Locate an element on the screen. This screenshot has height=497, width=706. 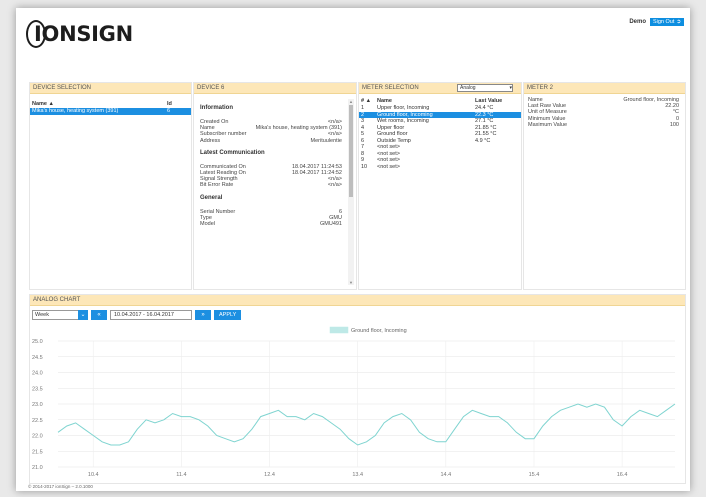
ionsign-logo: IONSIGN is located at coordinates (79, 34).